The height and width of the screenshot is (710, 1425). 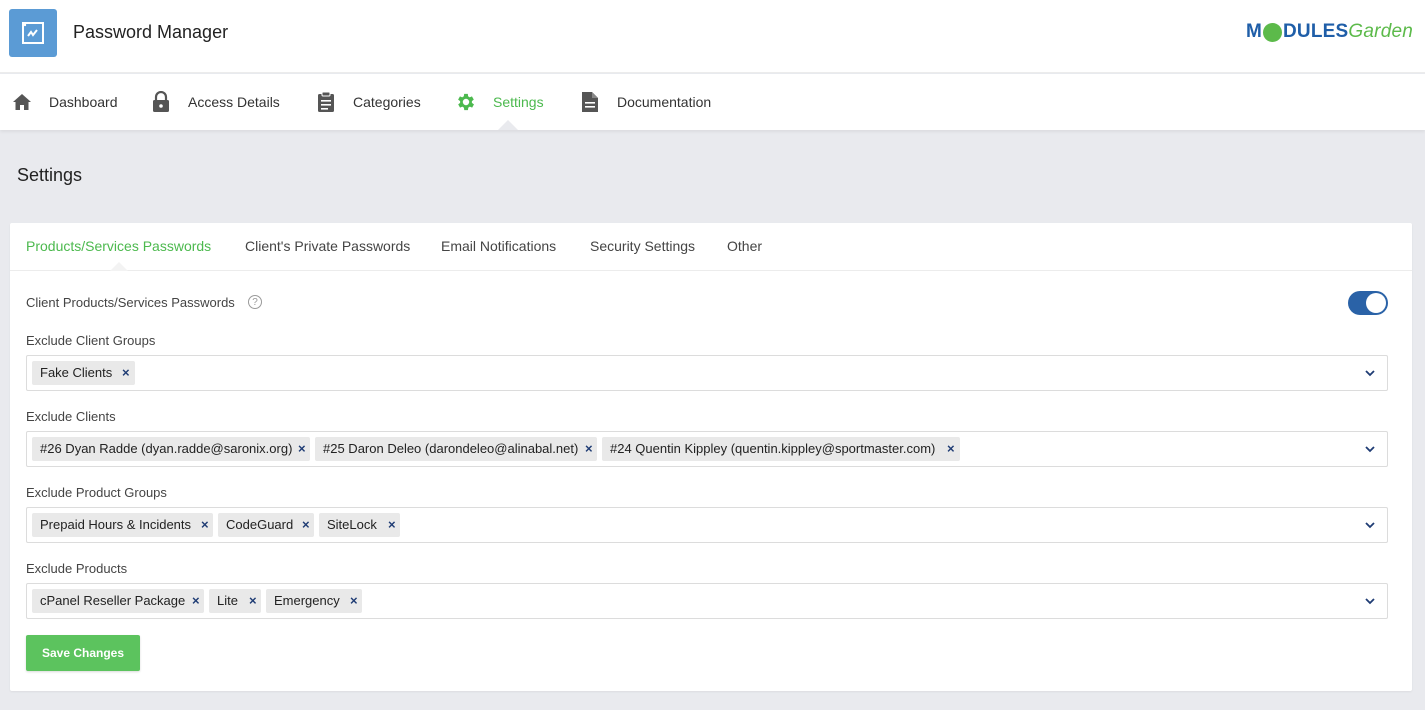 I want to click on nav-item-documentation: Documentation, so click(x=645, y=102).